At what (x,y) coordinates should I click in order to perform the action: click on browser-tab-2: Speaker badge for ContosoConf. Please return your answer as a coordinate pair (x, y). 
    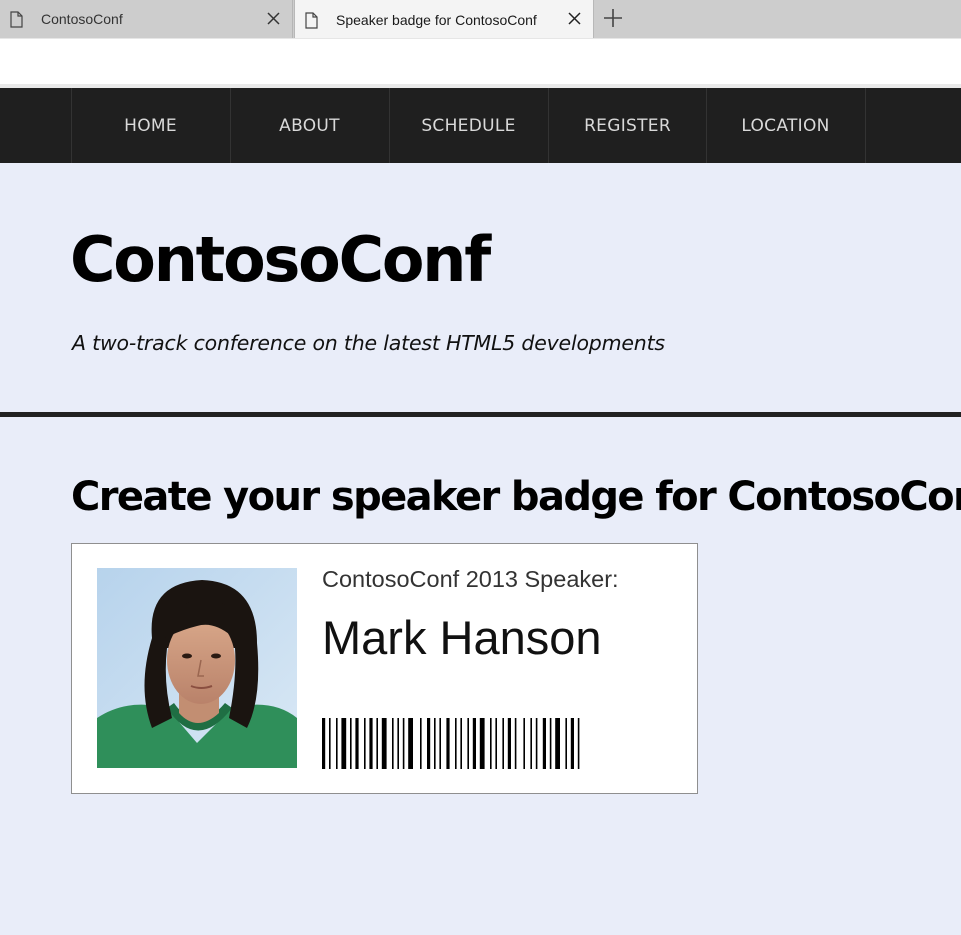
    Looking at the image, I should click on (444, 20).